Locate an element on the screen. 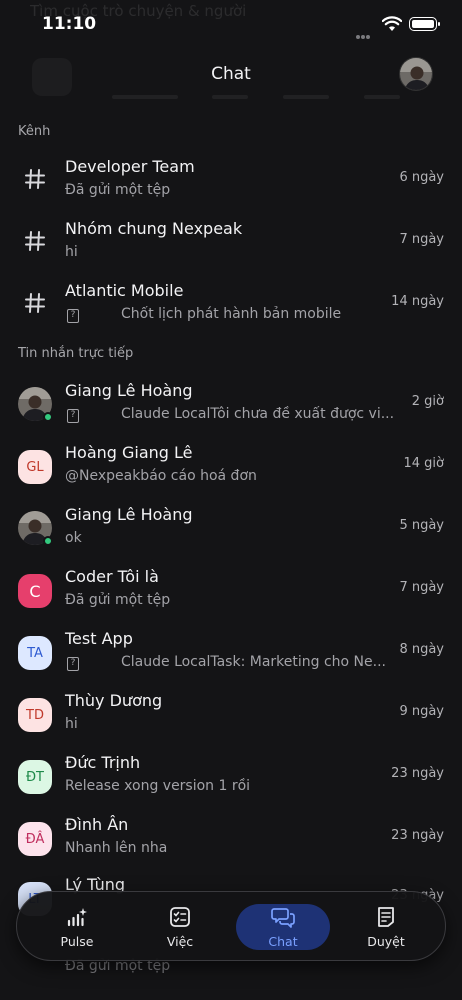  section-label-channels: Kênh is located at coordinates (34, 131).